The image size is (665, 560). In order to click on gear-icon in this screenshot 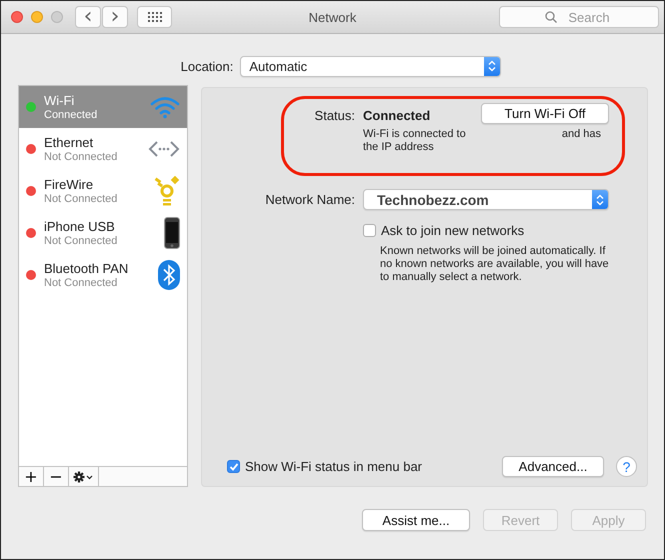, I will do `click(83, 476)`.